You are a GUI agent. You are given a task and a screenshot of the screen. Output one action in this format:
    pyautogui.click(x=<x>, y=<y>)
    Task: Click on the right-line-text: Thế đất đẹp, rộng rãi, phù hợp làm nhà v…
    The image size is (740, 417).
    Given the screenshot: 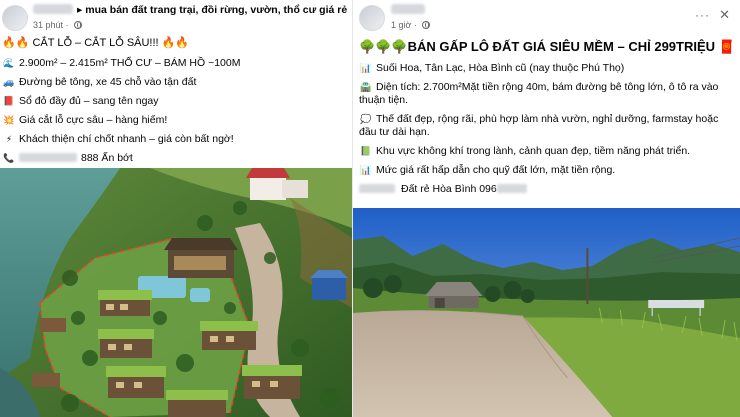 What is the action you would take?
    pyautogui.click(x=539, y=125)
    